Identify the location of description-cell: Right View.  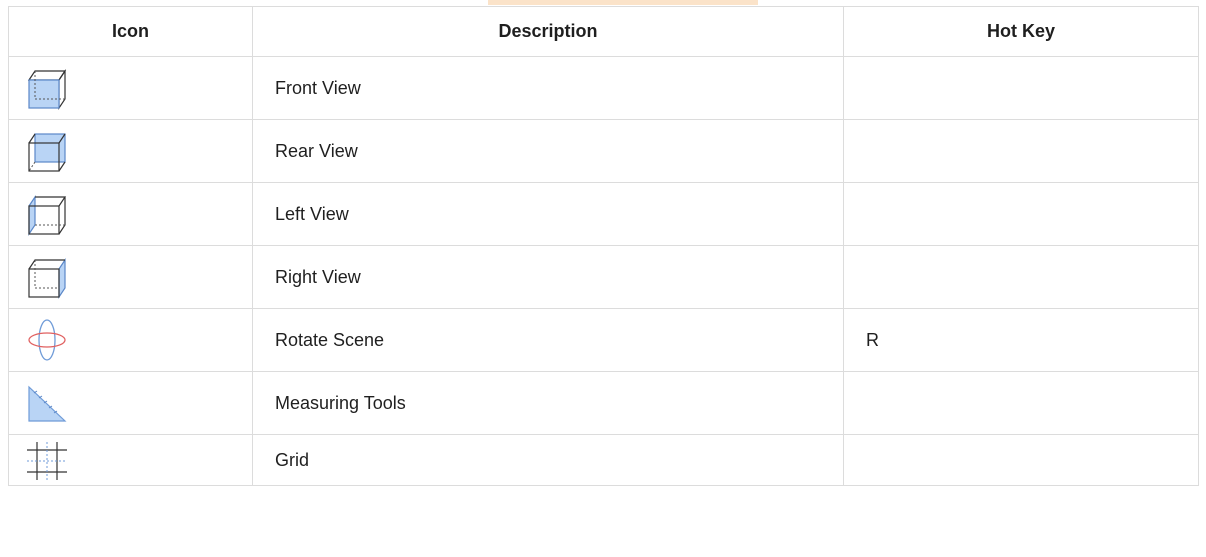
(548, 277).